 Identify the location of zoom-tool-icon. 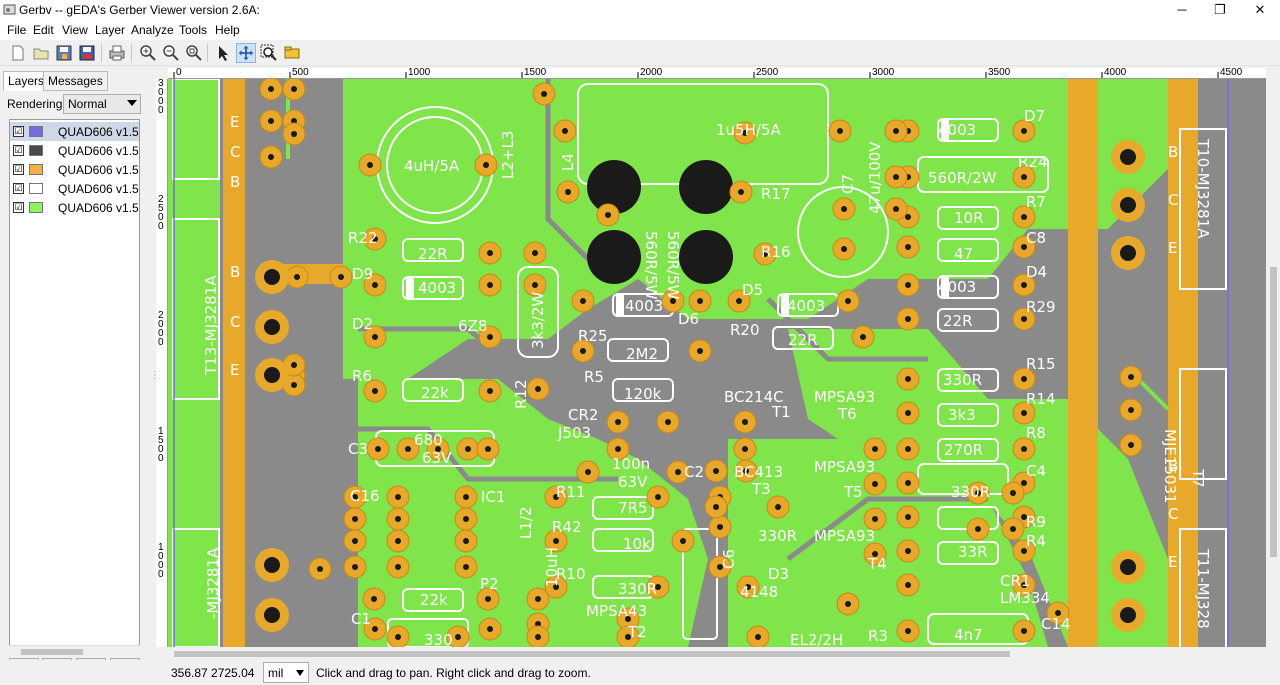
(269, 53).